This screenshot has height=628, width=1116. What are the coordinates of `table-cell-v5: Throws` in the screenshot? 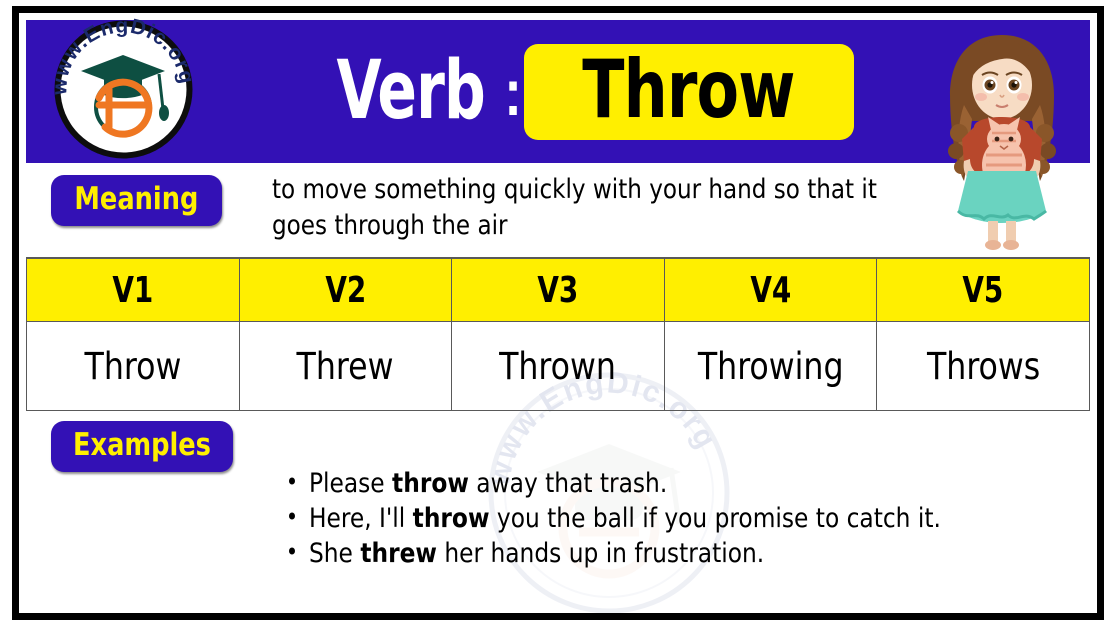 It's located at (983, 366).